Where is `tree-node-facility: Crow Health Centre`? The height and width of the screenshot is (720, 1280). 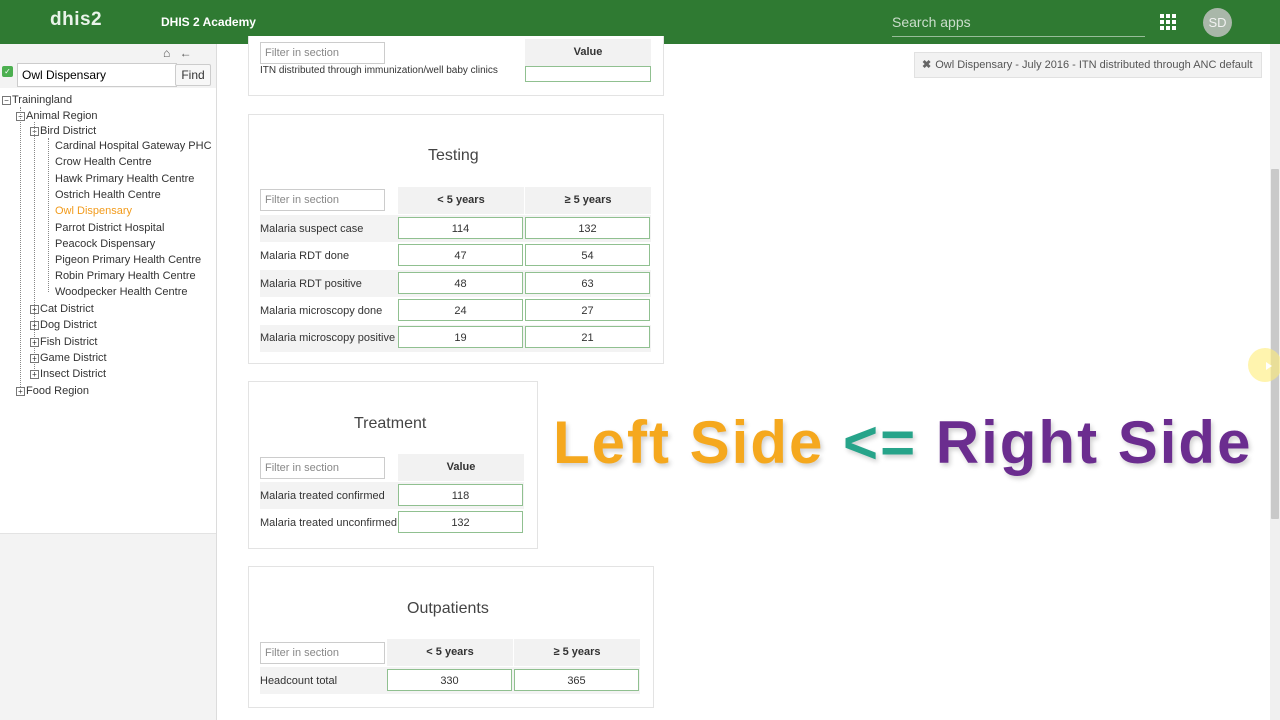 tree-node-facility: Crow Health Centre is located at coordinates (103, 162).